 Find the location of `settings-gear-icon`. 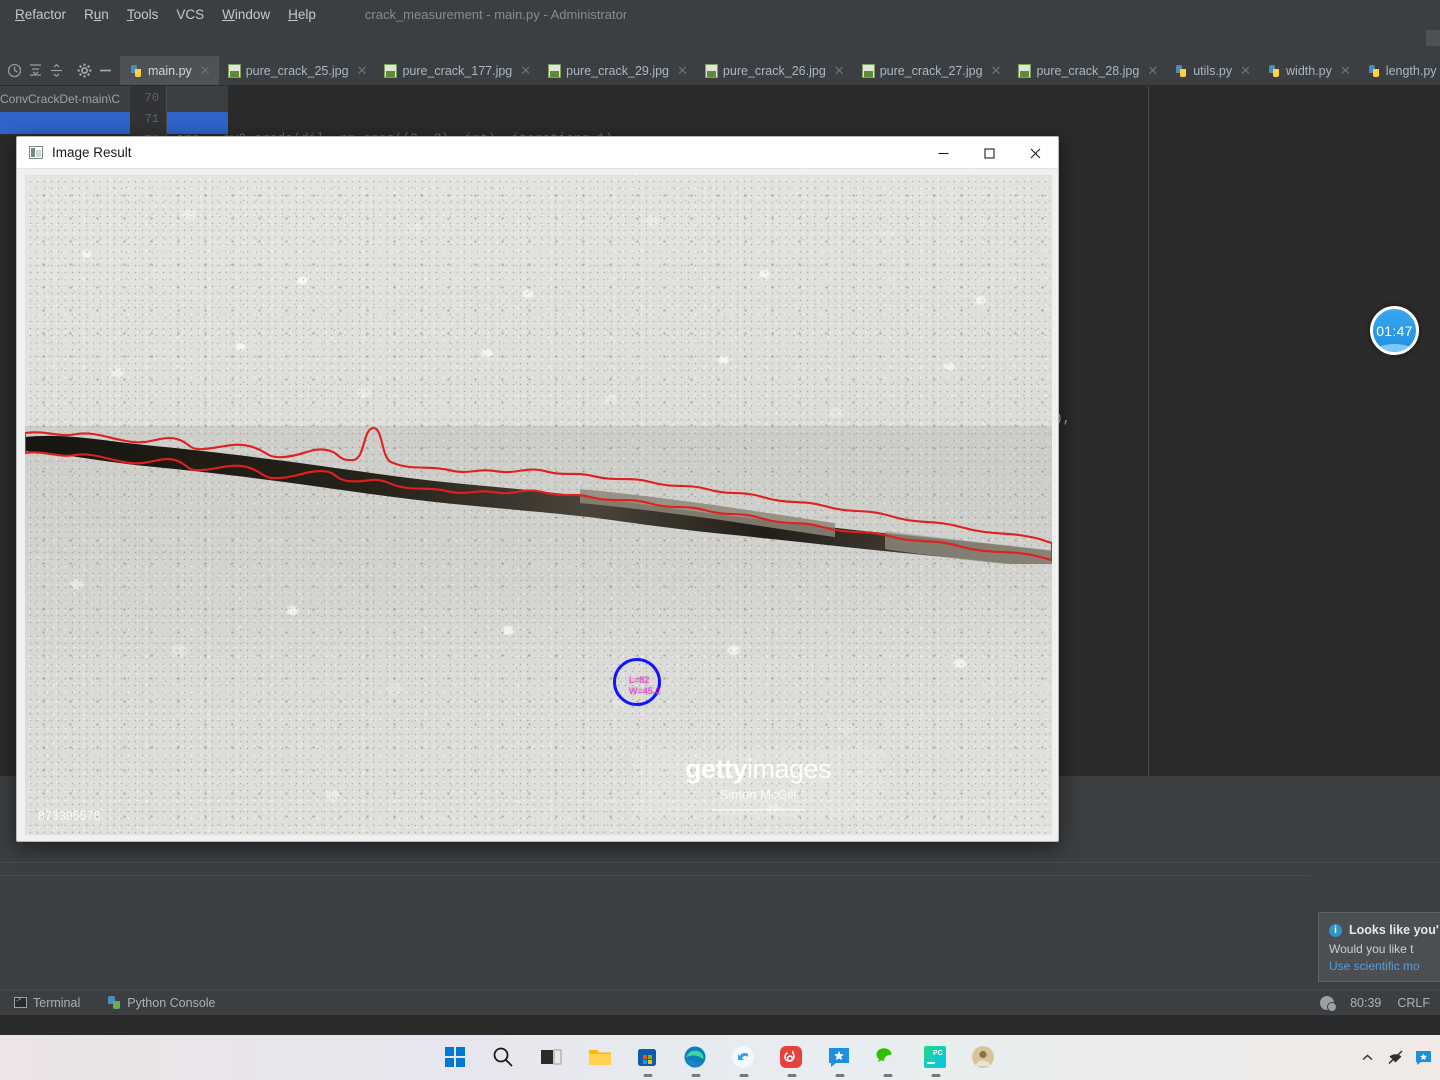

settings-gear-icon is located at coordinates (84, 70).